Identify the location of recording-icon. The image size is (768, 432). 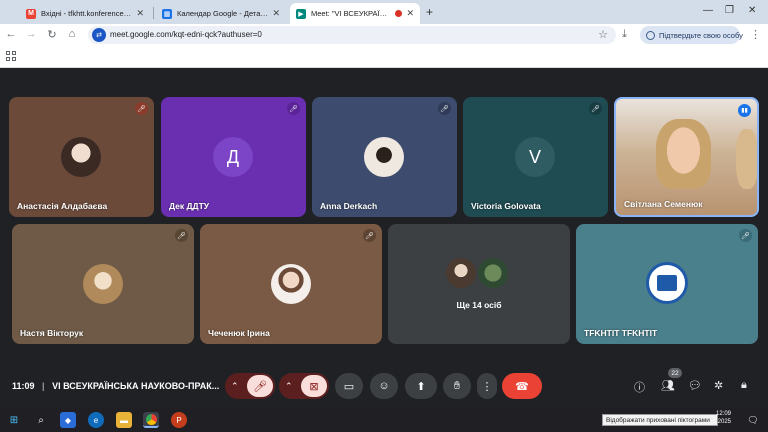
(399, 13).